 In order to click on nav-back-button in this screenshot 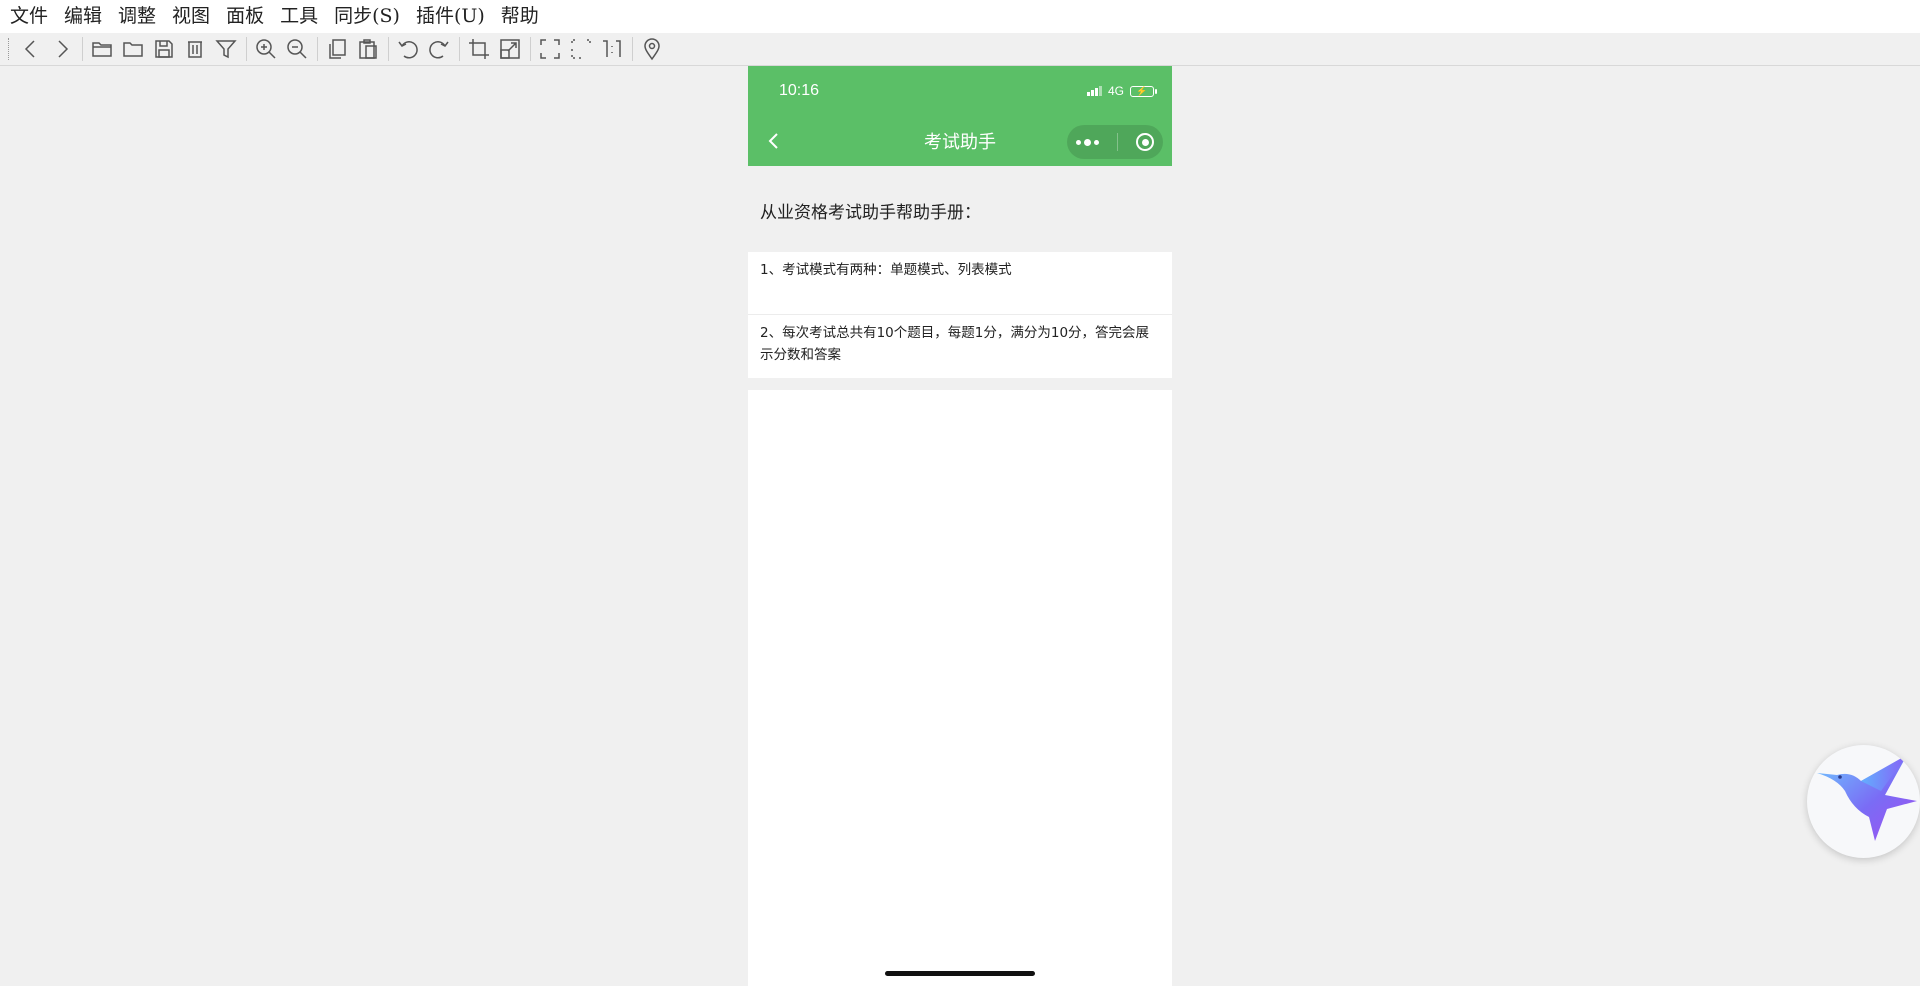, I will do `click(774, 141)`.